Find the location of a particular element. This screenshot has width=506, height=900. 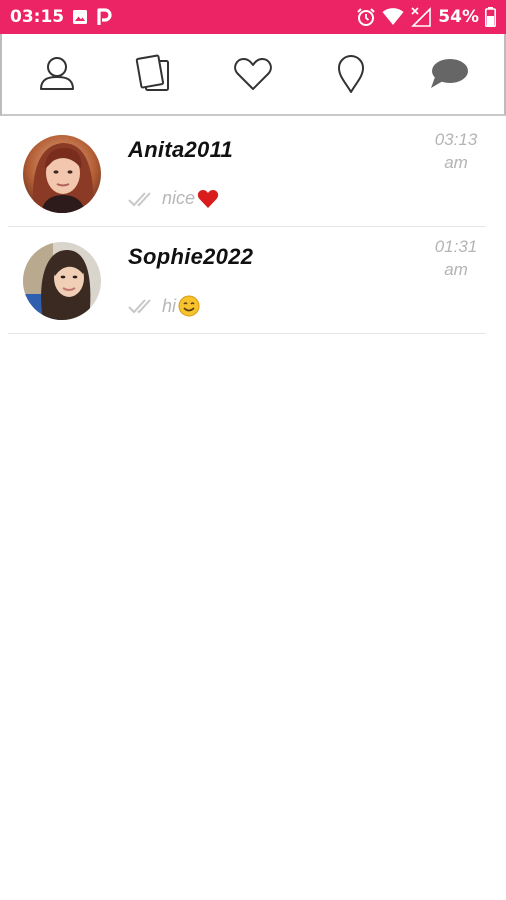

last-message-text: nice is located at coordinates (179, 198).